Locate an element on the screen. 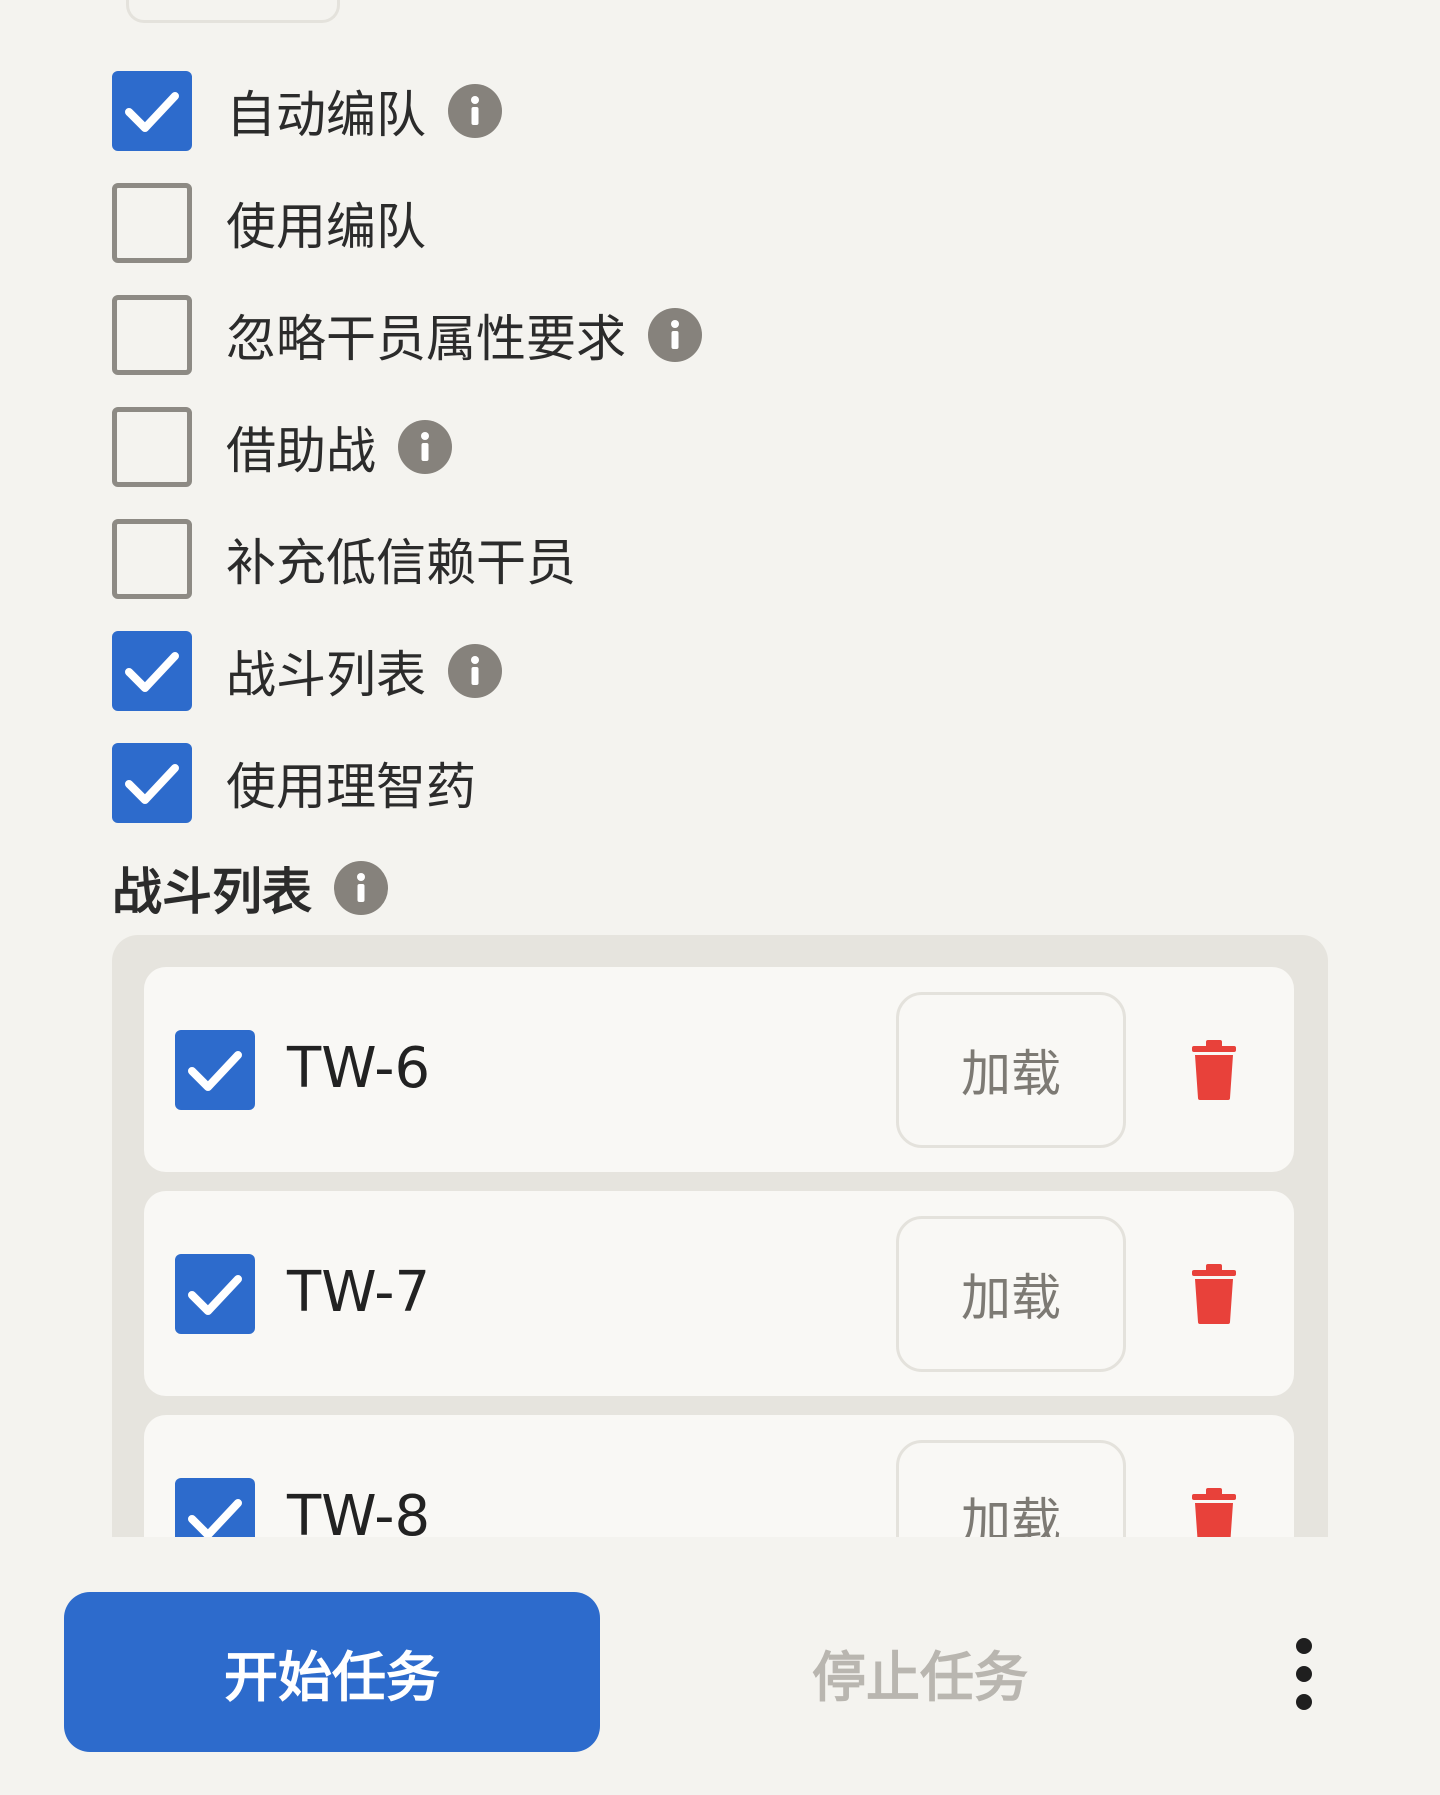 Image resolution: width=1440 pixels, height=1795 pixels. option-use-formation: 使用编队 is located at coordinates (269, 223).